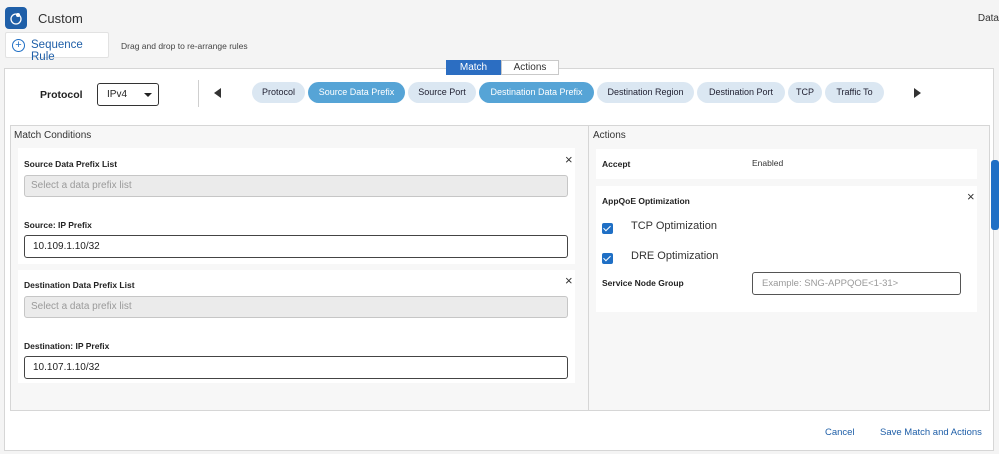 The width and height of the screenshot is (999, 454). What do you see at coordinates (198, 93) in the screenshot?
I see `divider` at bounding box center [198, 93].